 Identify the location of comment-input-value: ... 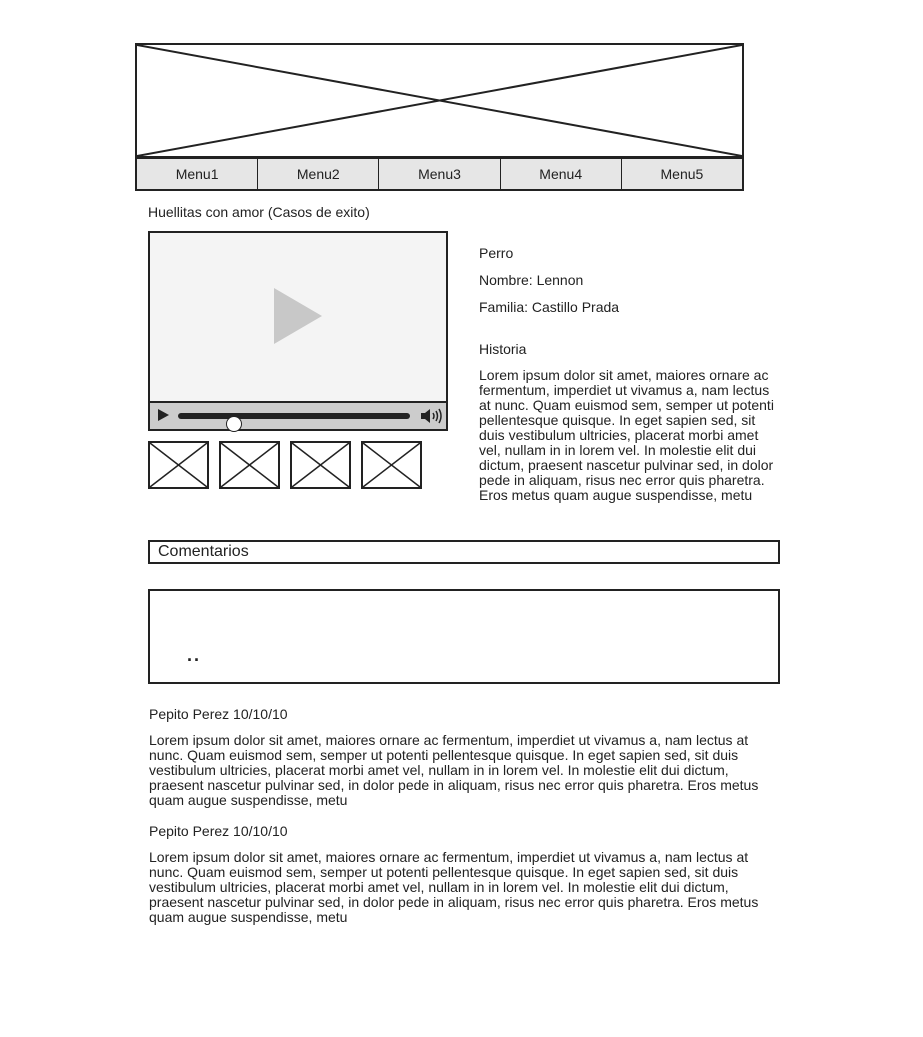
(194, 655).